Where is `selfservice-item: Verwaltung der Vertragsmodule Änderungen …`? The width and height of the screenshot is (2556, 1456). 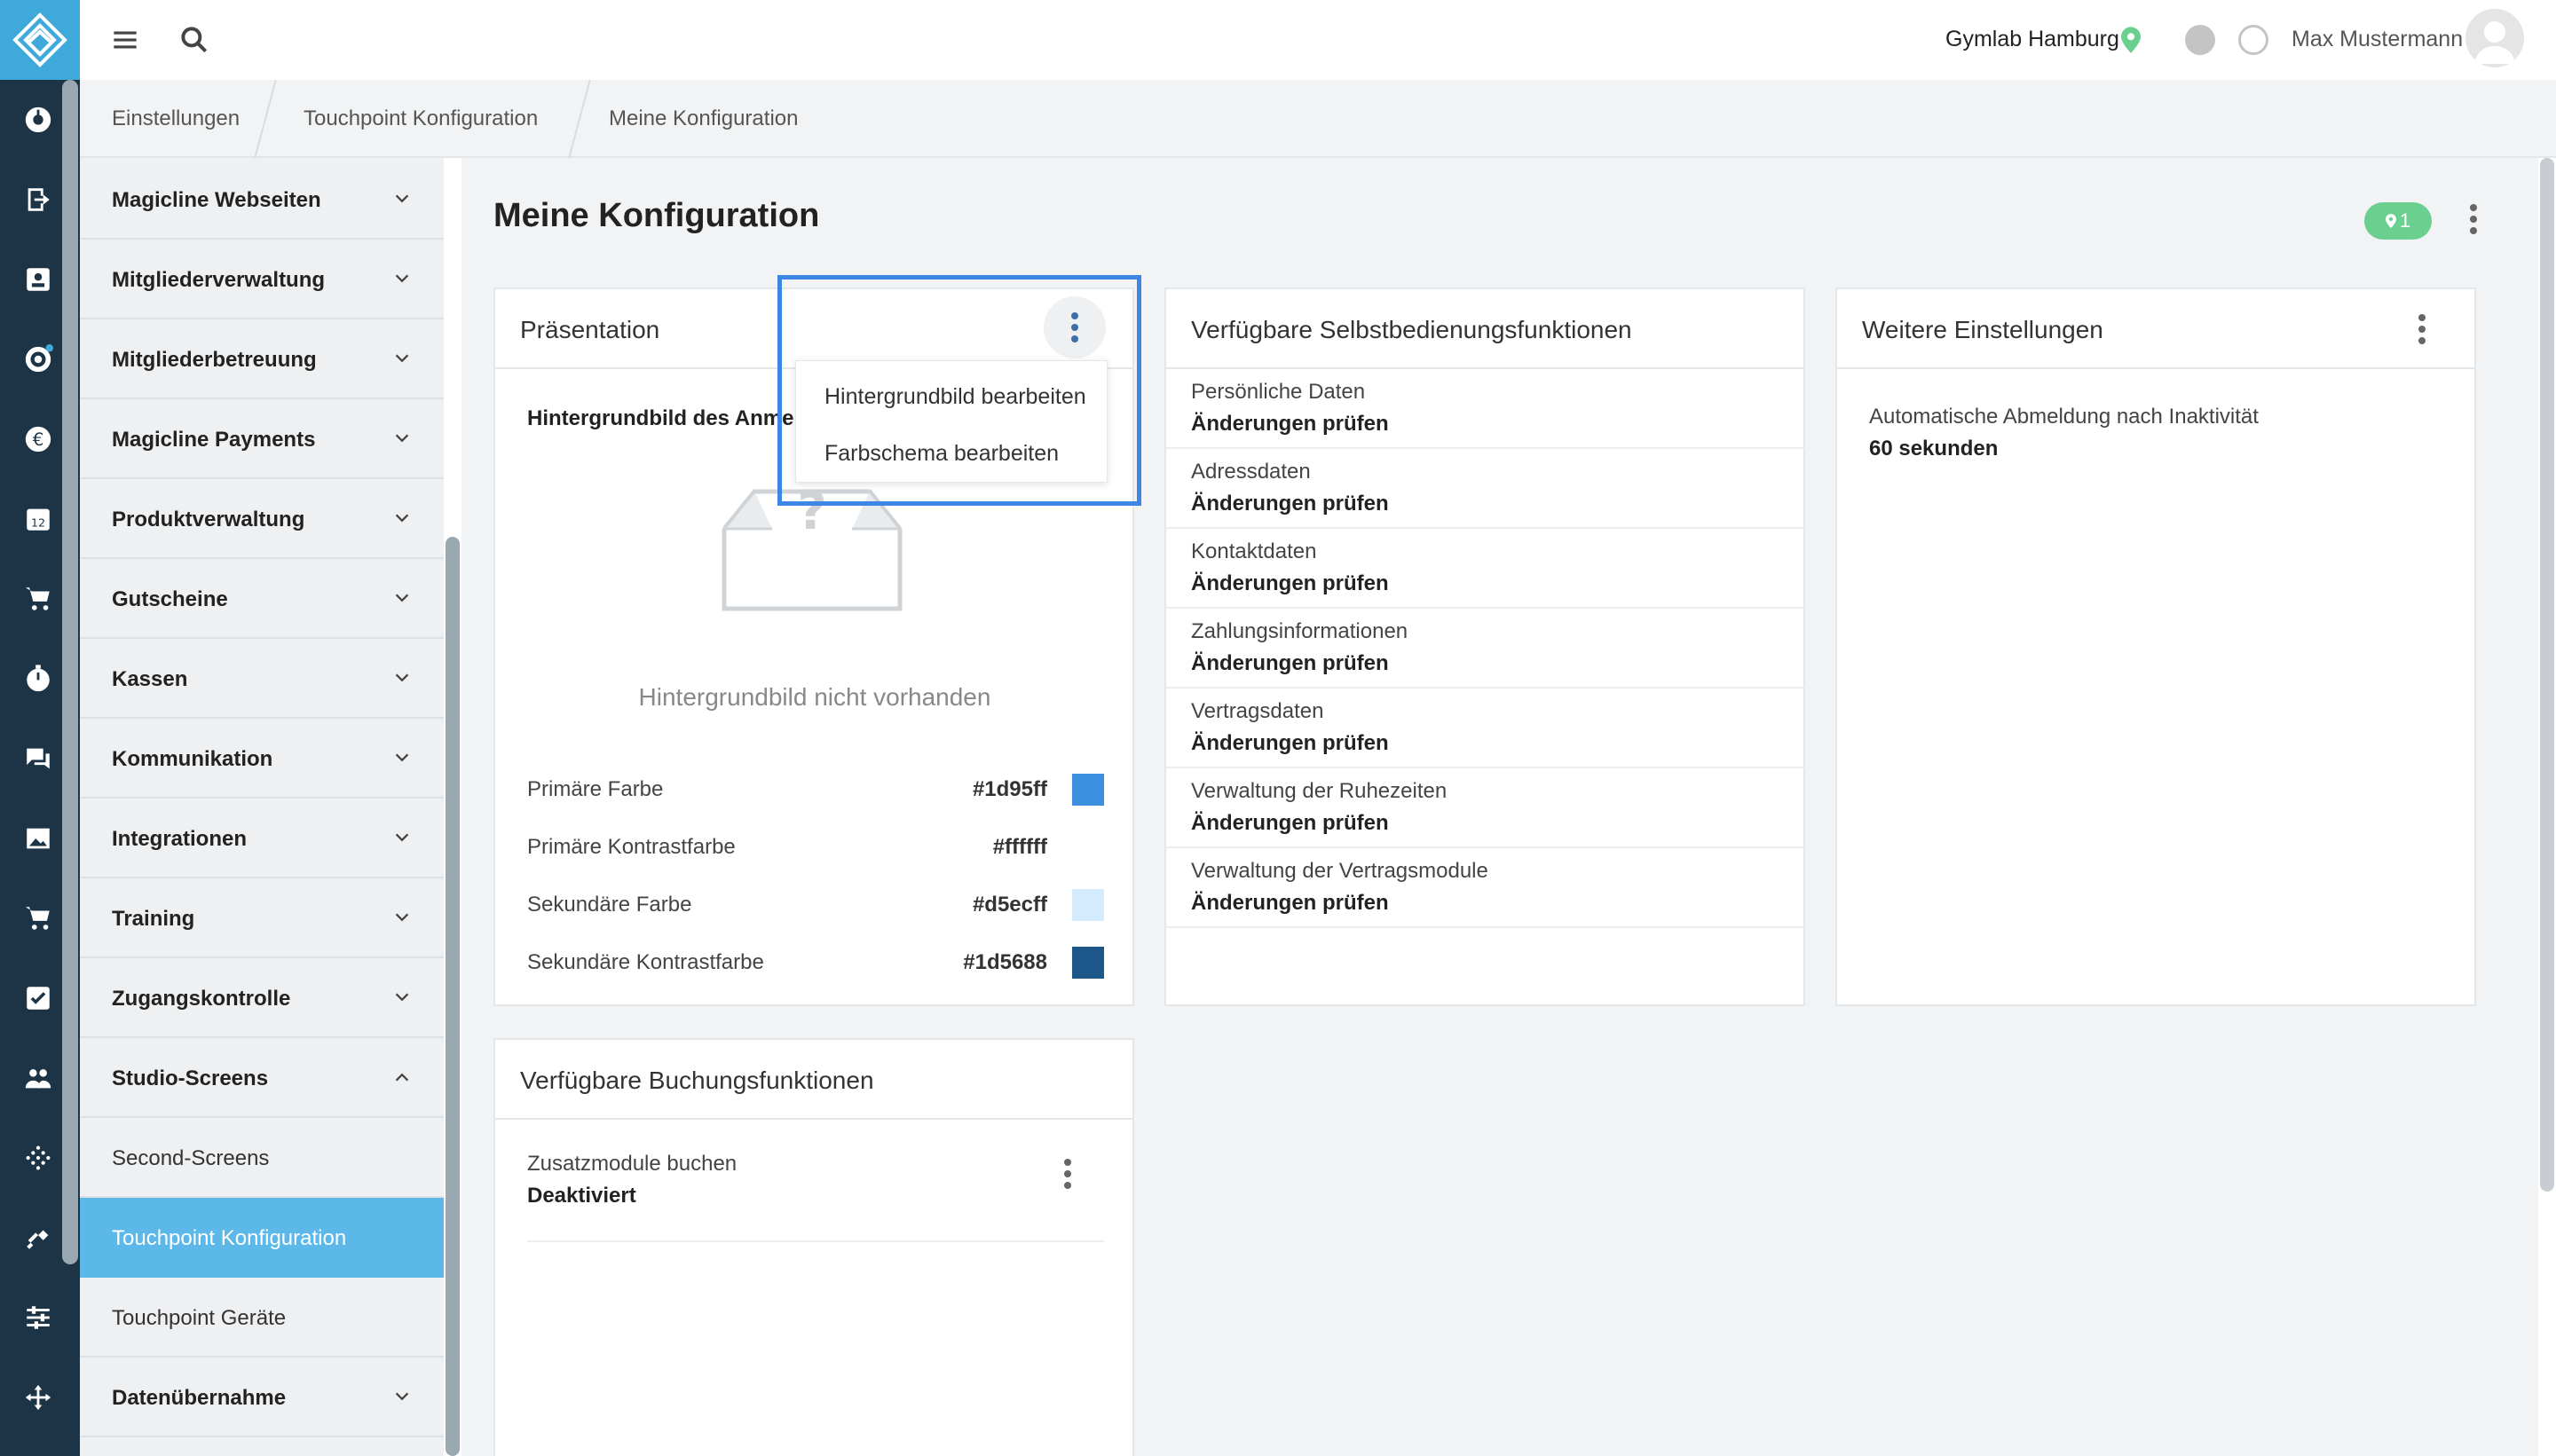
selfservice-item: Verwaltung der Vertragsmodule Änderungen … is located at coordinates (1339, 887).